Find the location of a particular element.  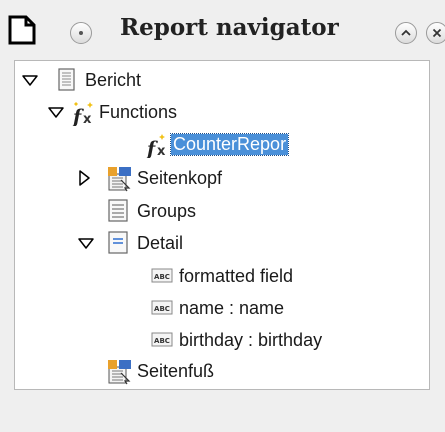

document-icon is located at coordinates (22, 30).